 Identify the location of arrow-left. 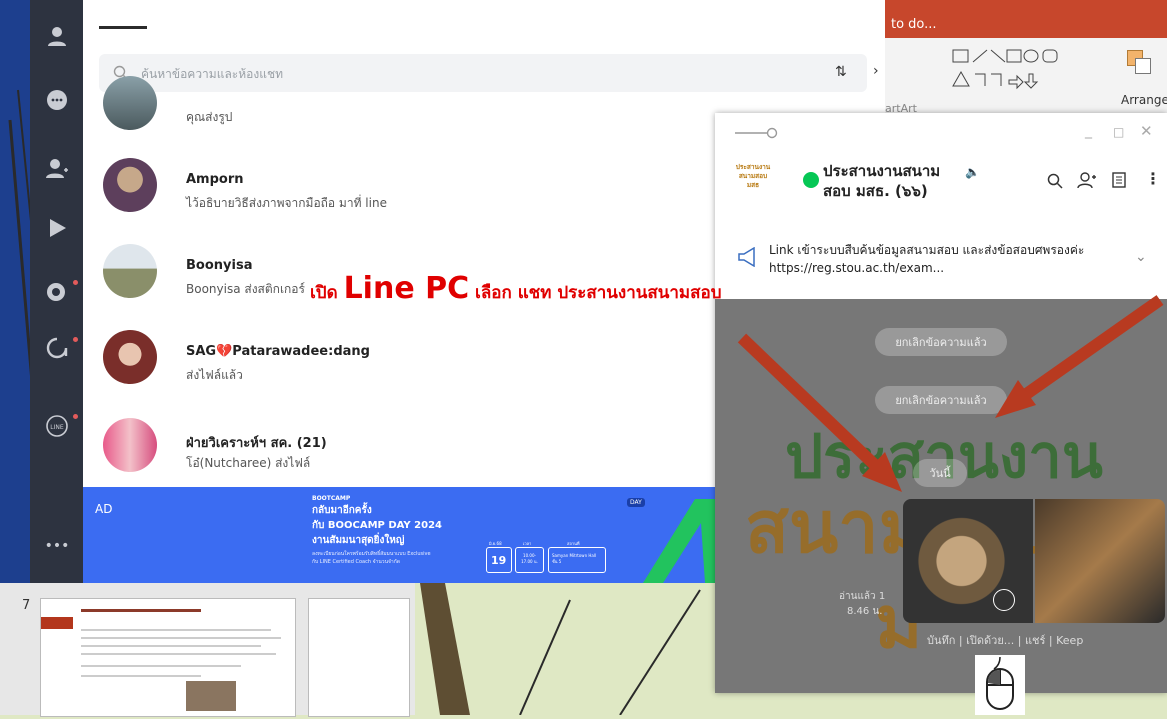
(811, 404).